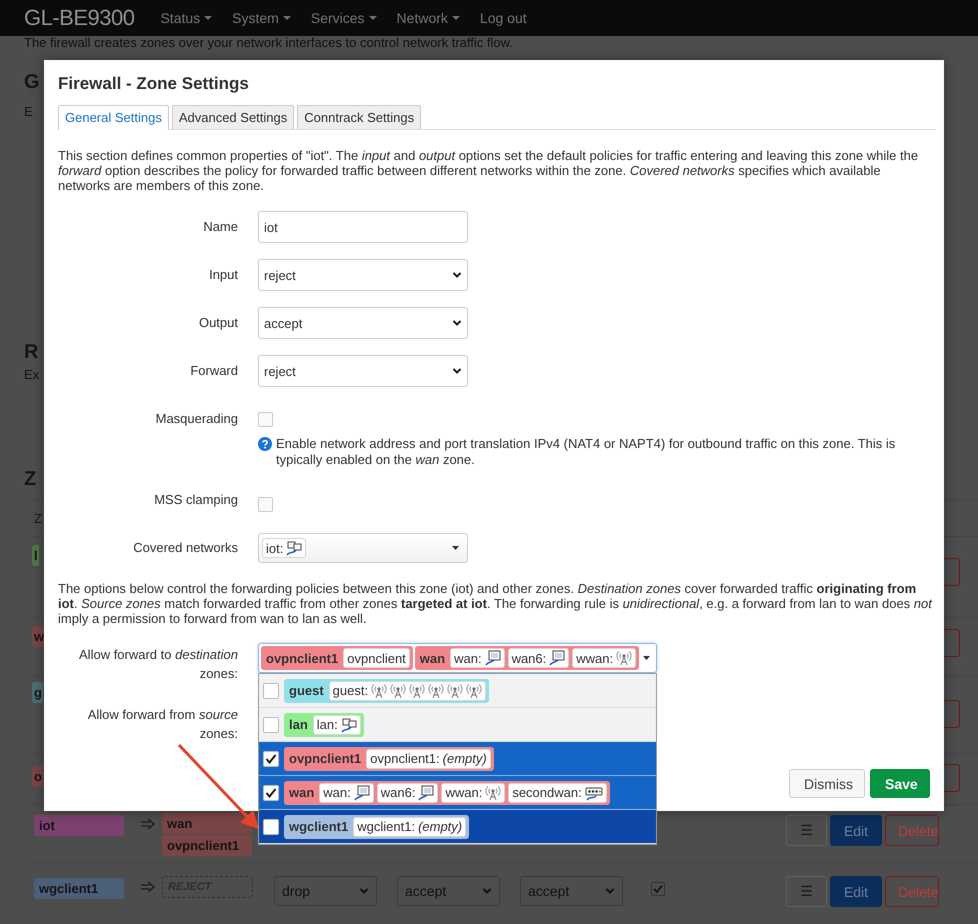 This screenshot has height=924, width=978. What do you see at coordinates (503, 18) in the screenshot?
I see `menu-item: Log out` at bounding box center [503, 18].